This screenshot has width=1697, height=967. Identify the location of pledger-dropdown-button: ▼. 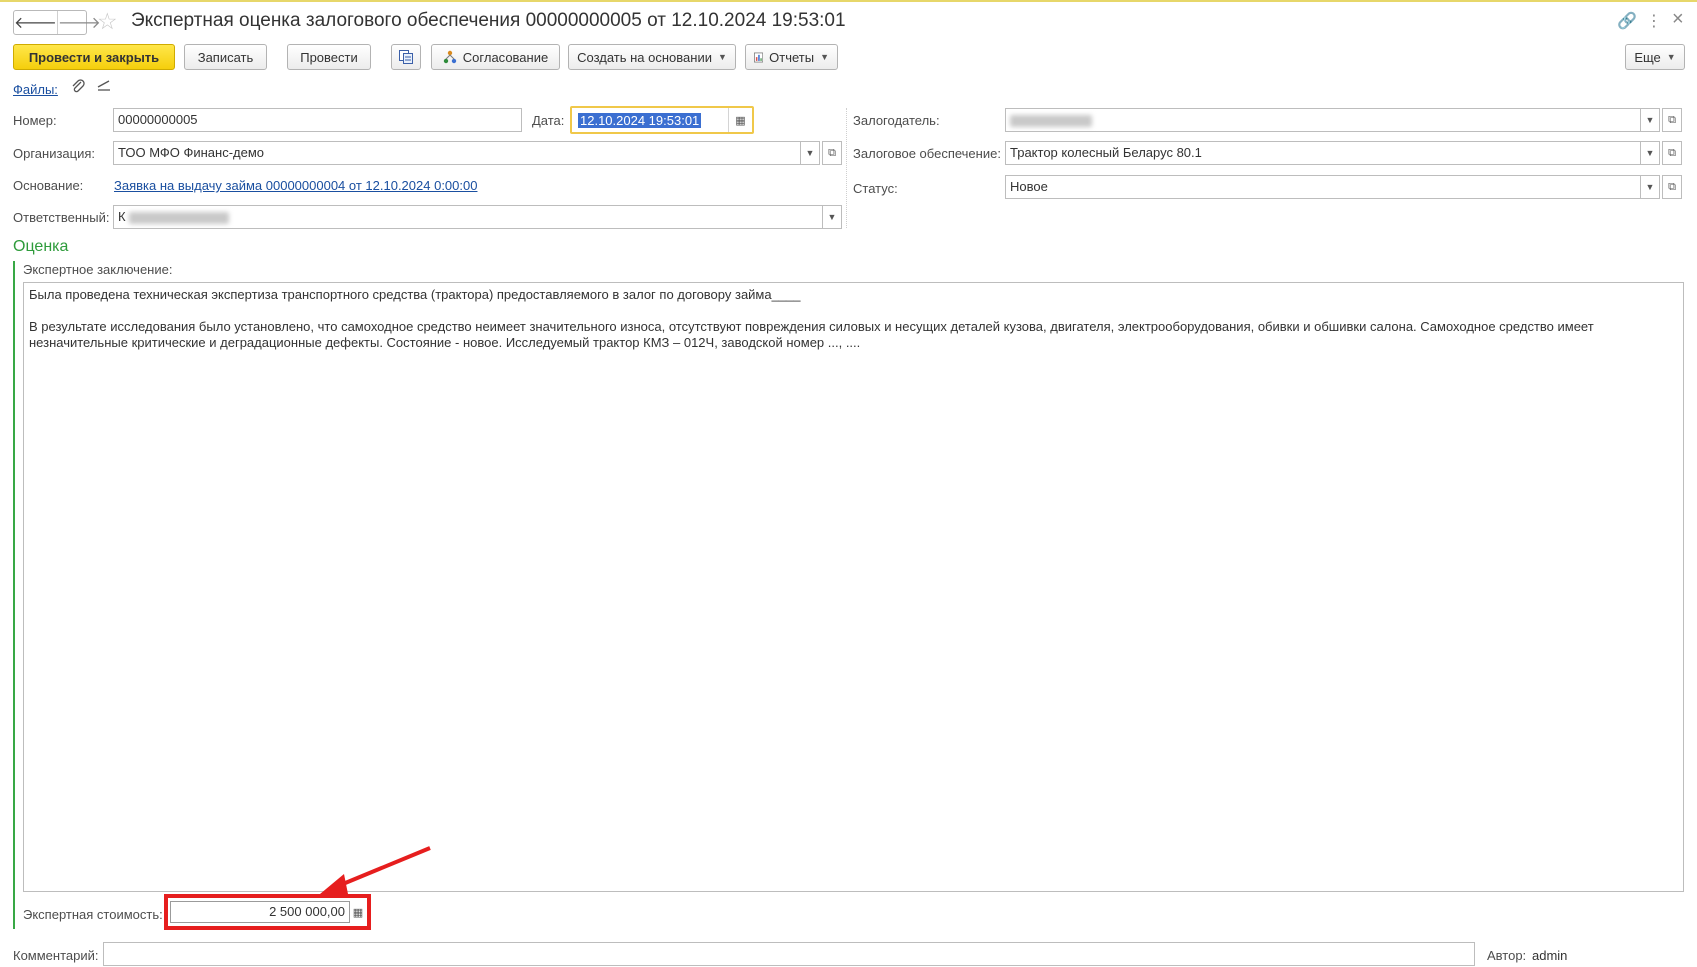
(1650, 120).